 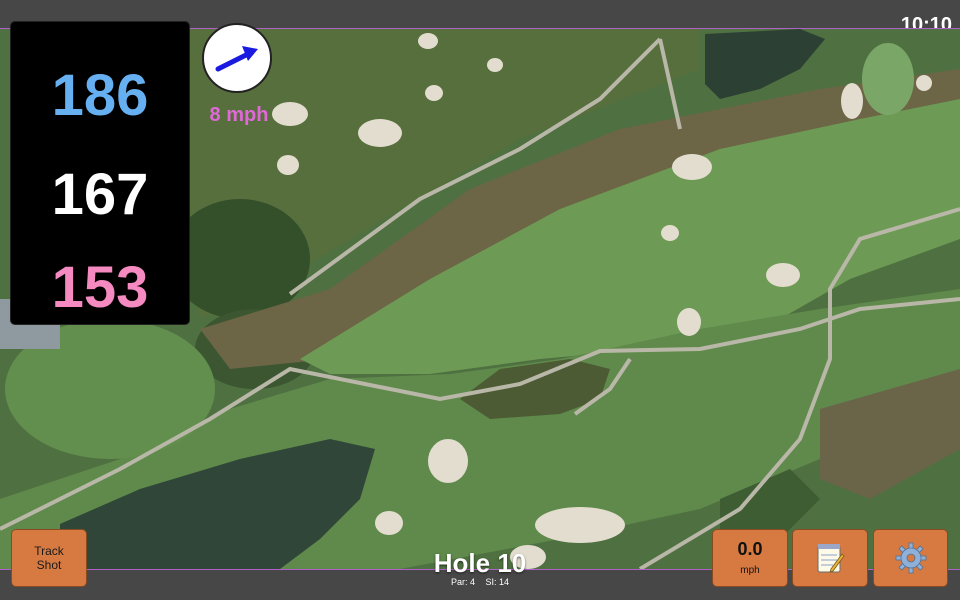 I want to click on tree-cluster, so click(x=240, y=259).